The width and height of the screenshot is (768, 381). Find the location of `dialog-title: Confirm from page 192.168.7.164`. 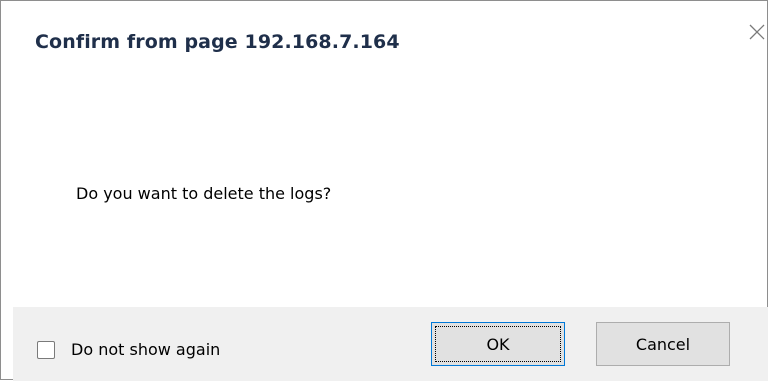

dialog-title: Confirm from page 192.168.7.164 is located at coordinates (217, 42).